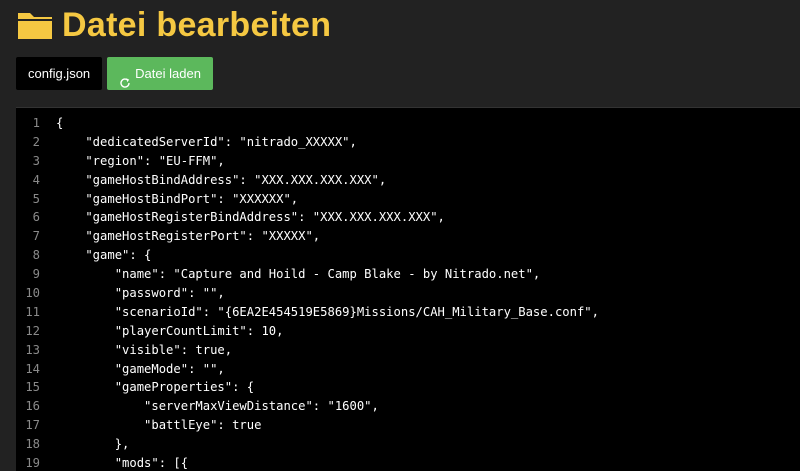  Describe the element at coordinates (125, 78) in the screenshot. I see `refresh-icon` at that location.